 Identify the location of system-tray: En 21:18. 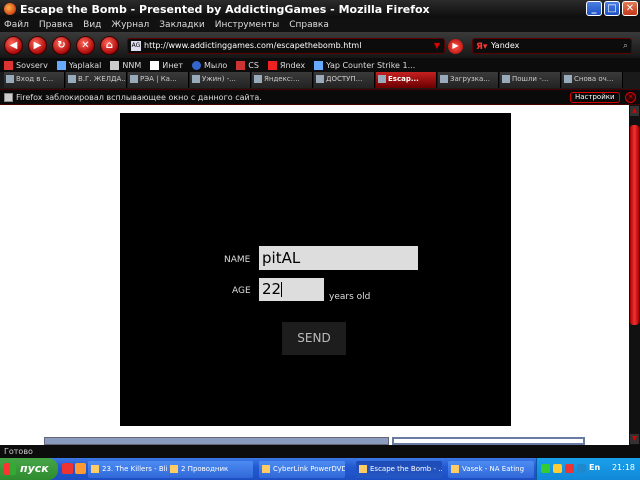
(588, 469).